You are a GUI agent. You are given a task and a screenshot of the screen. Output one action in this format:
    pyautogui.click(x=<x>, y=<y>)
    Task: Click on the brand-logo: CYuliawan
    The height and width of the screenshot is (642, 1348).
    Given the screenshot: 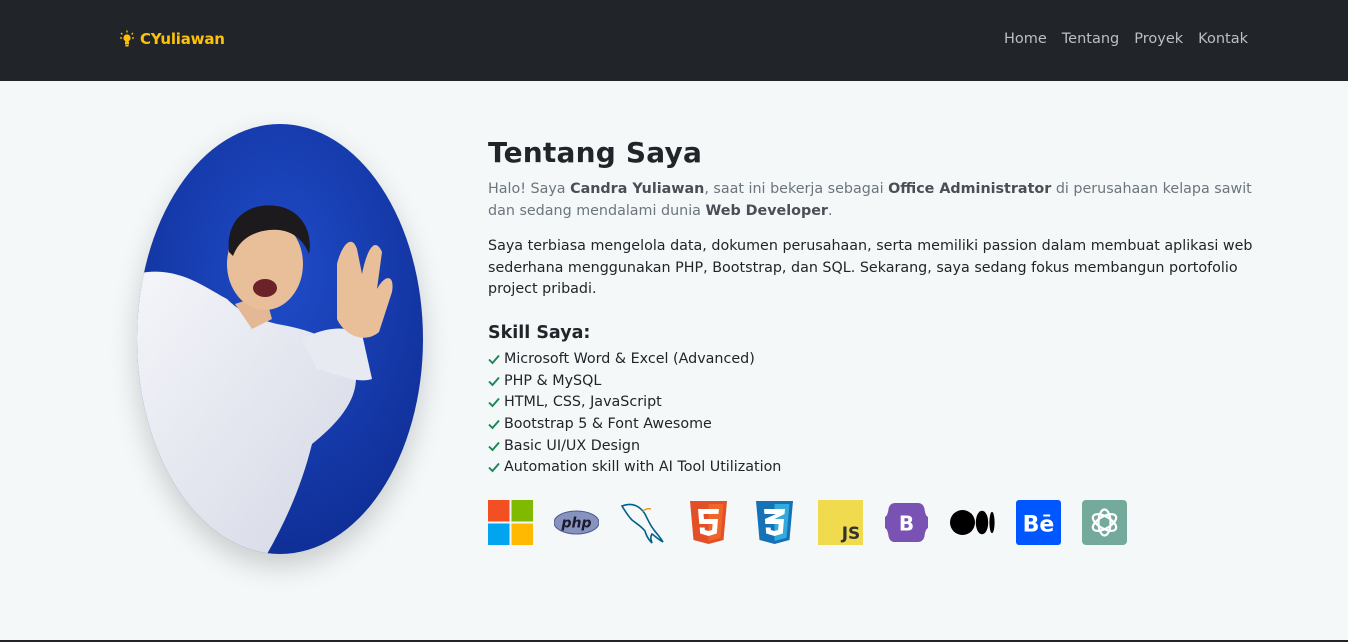 What is the action you would take?
    pyautogui.click(x=172, y=39)
    